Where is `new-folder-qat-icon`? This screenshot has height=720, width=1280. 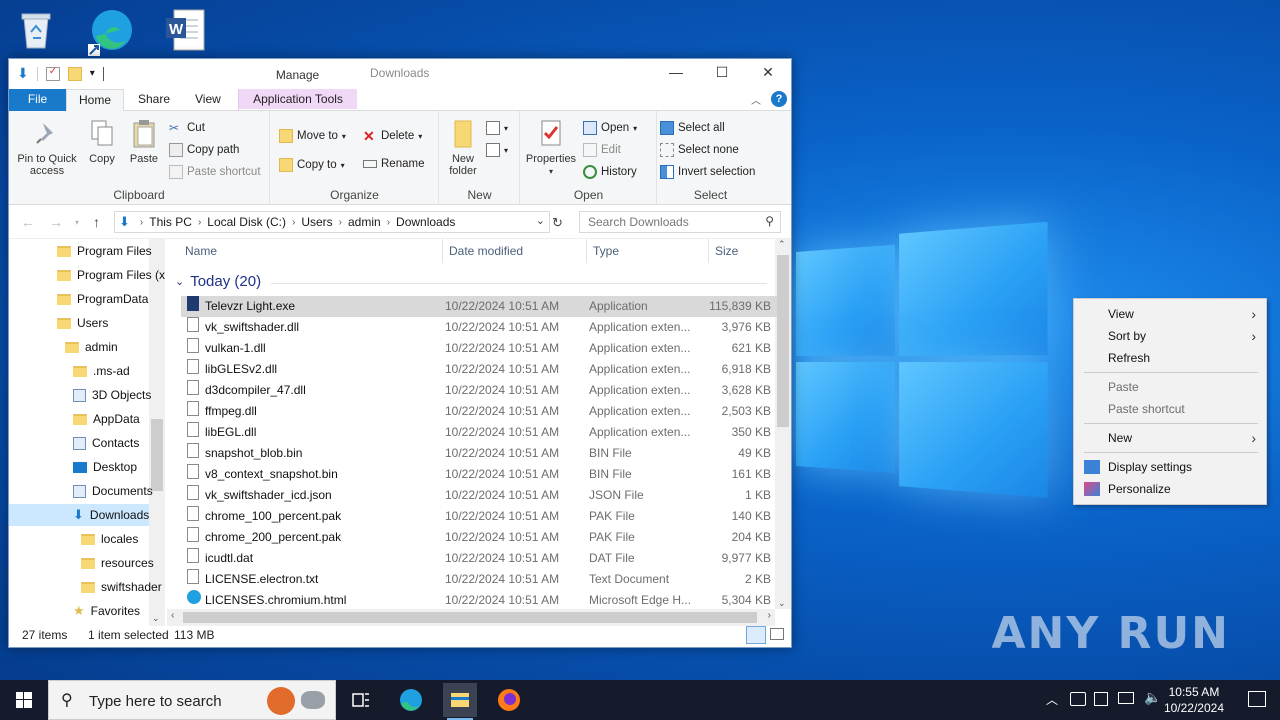
new-folder-qat-icon is located at coordinates (74, 73).